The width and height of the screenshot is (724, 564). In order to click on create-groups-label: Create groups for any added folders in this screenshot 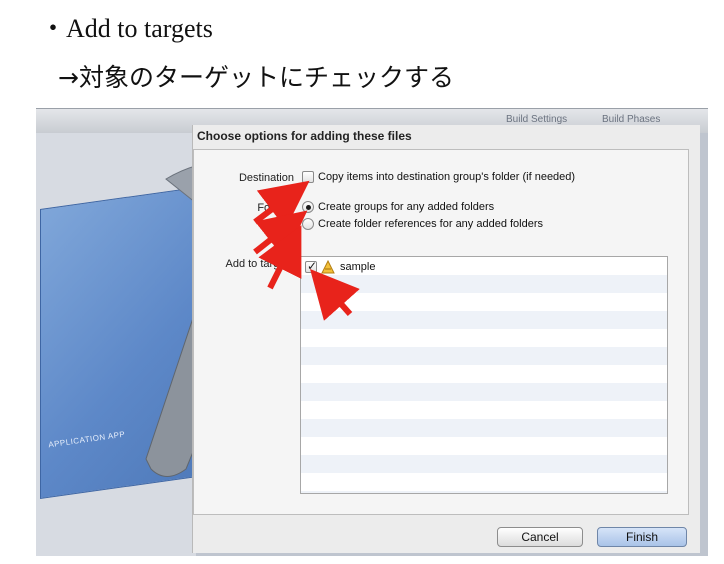, I will do `click(406, 207)`.